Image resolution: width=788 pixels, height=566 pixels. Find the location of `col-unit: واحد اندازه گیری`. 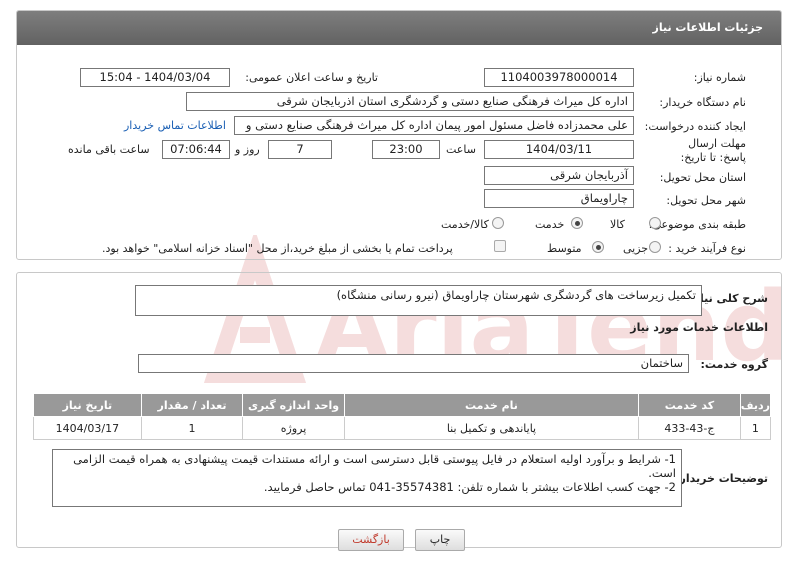

col-unit: واحد اندازه گیری is located at coordinates (293, 405).